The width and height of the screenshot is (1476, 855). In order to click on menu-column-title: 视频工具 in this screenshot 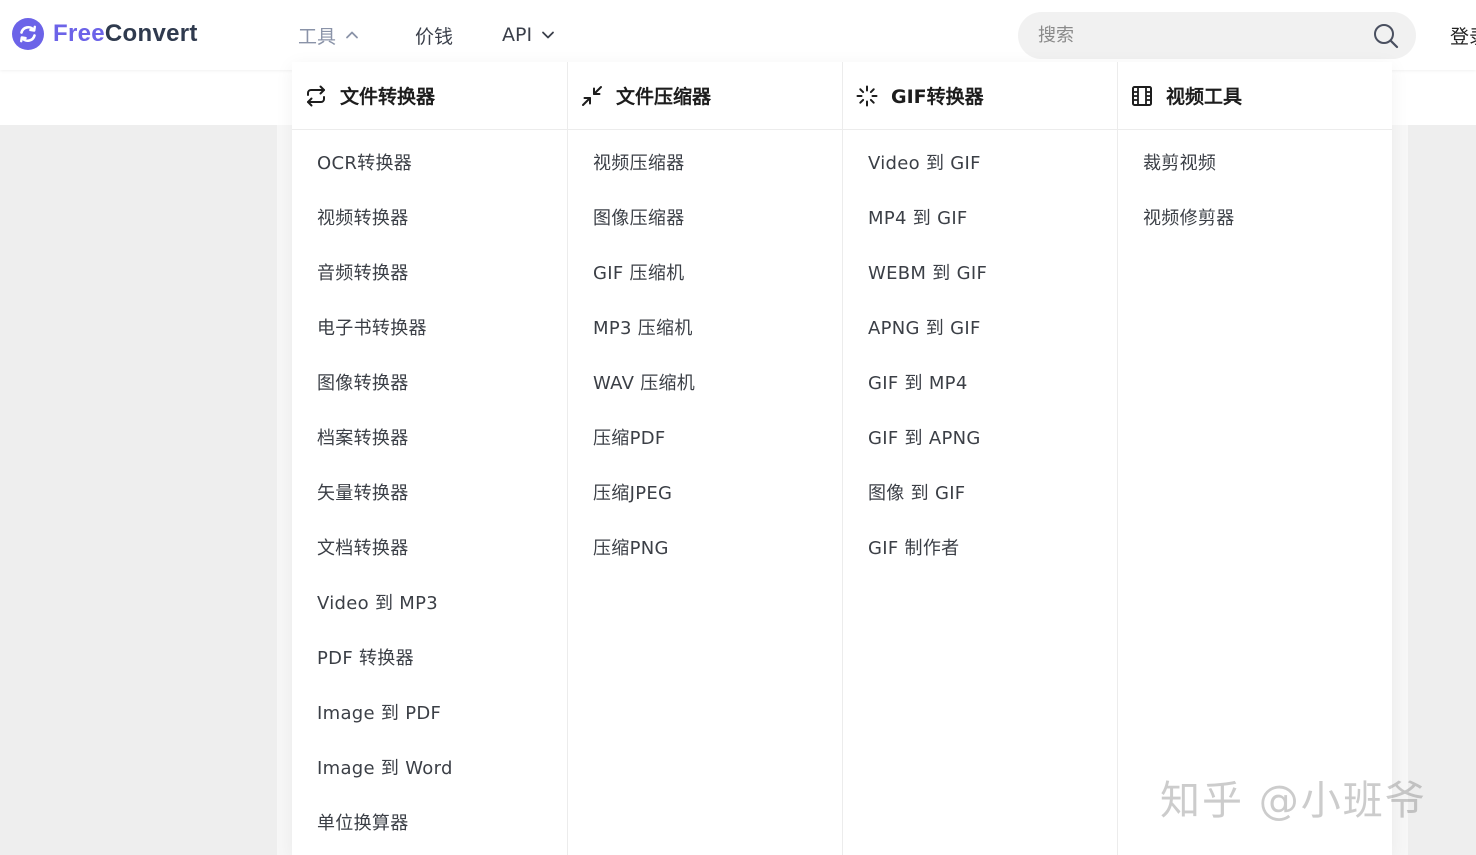, I will do `click(1204, 97)`.